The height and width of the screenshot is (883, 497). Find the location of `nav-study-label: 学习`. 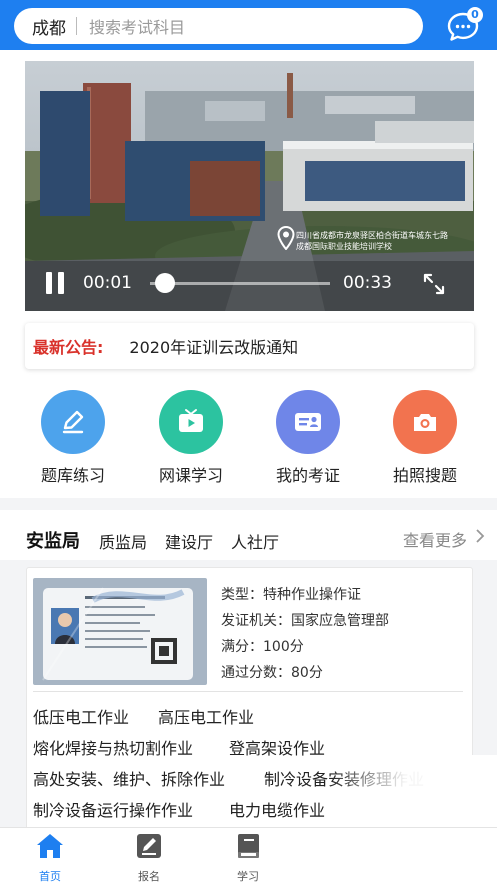

nav-study-label: 学习 is located at coordinates (248, 876).